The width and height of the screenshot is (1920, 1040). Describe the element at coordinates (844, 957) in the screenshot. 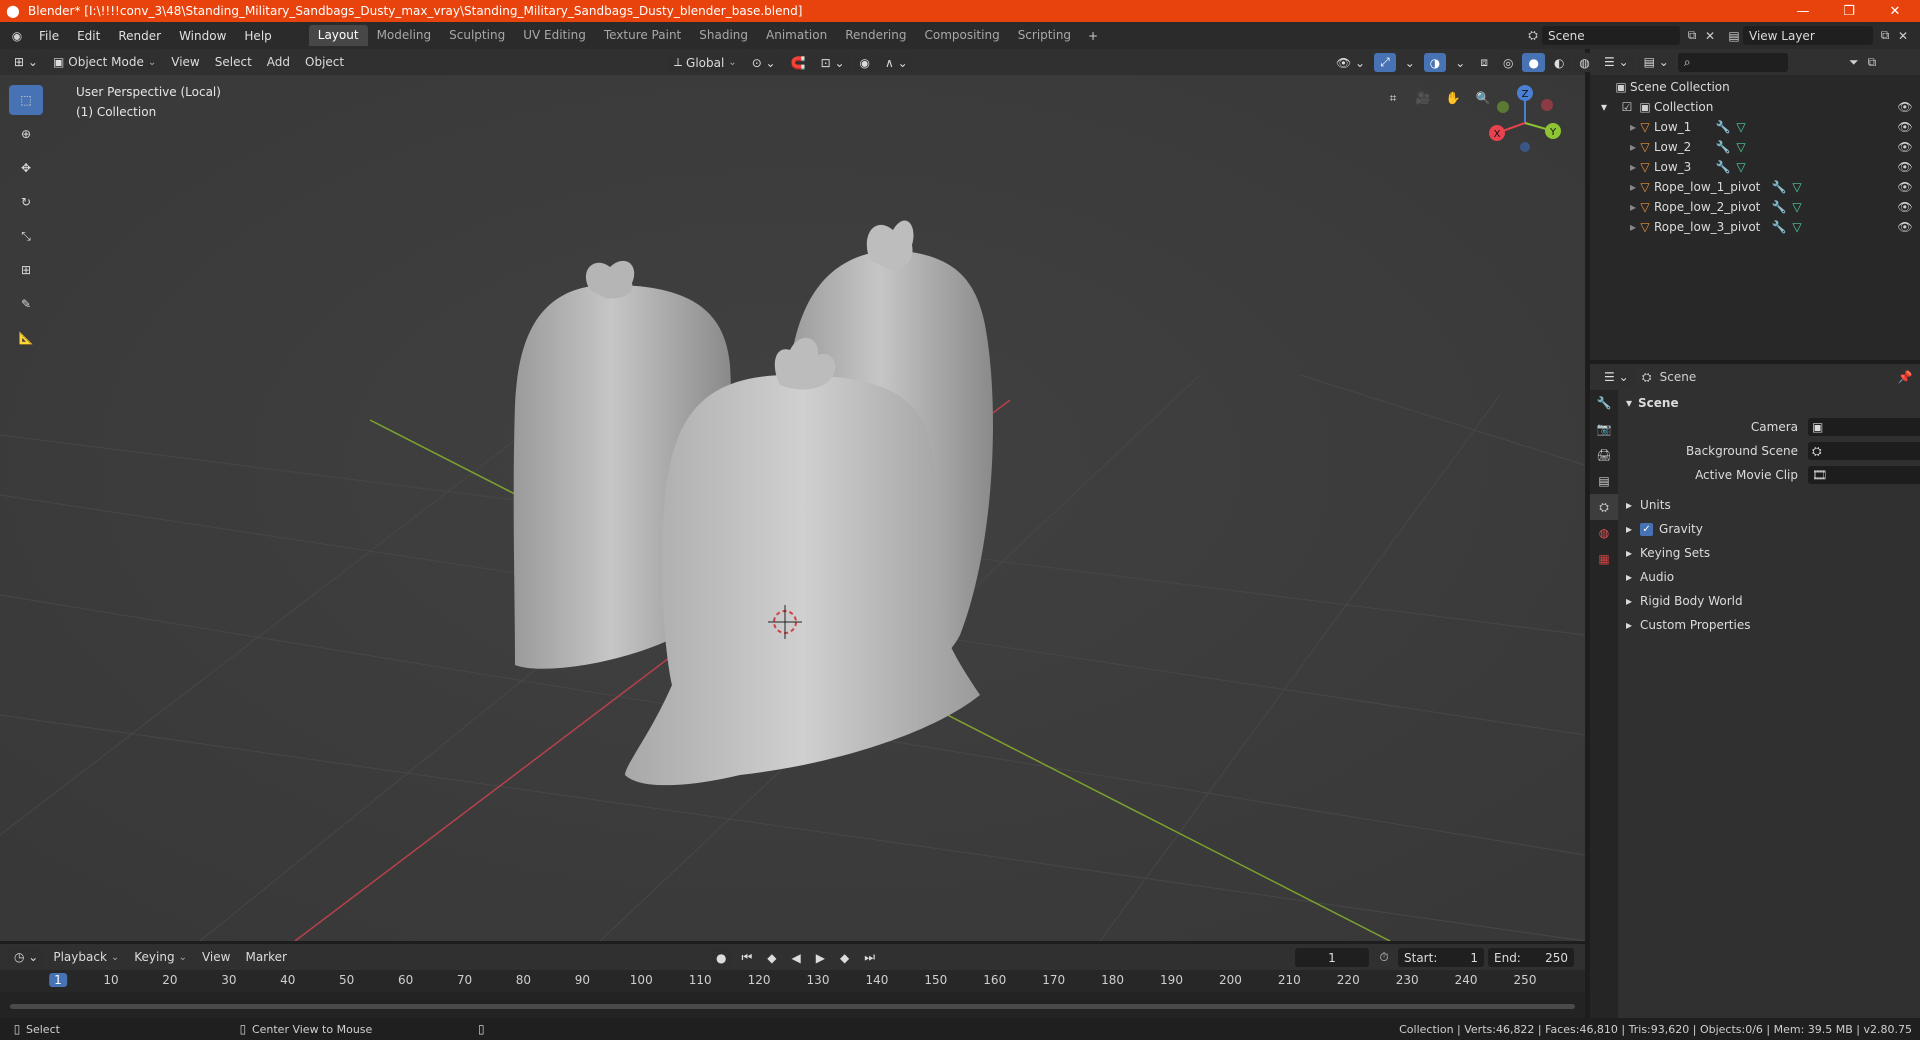

I see `next-keyframe-button: ◆` at that location.